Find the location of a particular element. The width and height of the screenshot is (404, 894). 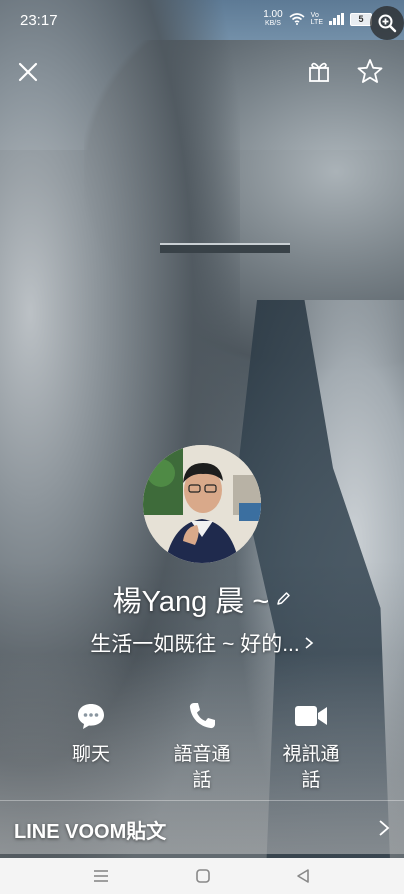

system-nav-bar is located at coordinates (202, 876).